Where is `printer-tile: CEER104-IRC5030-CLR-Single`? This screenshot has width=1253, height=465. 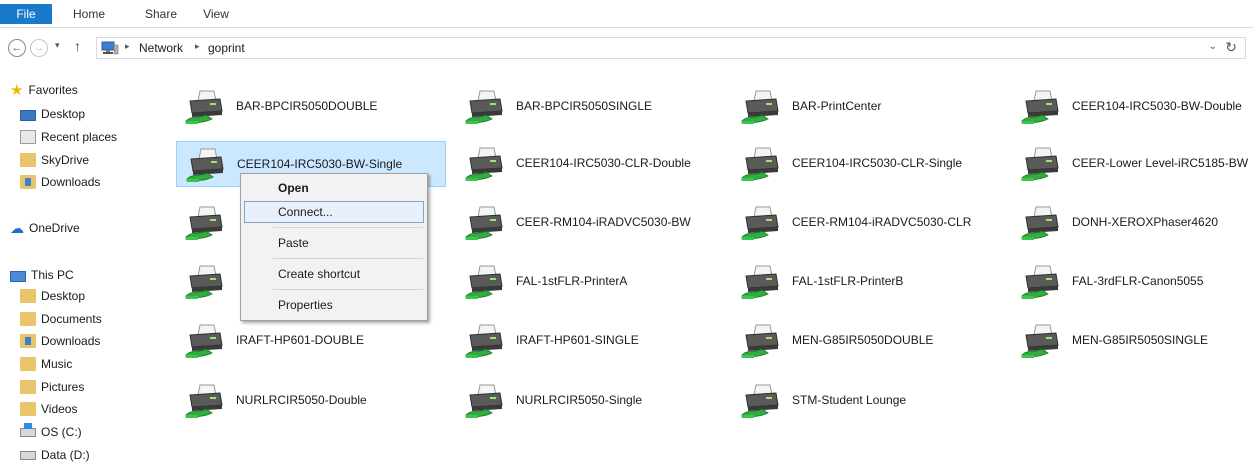
printer-tile: CEER104-IRC5030-CLR-Single is located at coordinates (867, 164).